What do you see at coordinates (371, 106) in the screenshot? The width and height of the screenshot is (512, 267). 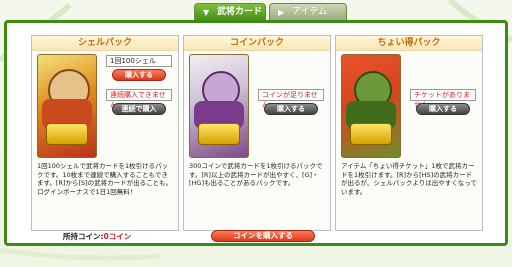 I see `choitoku-pack-image` at bounding box center [371, 106].